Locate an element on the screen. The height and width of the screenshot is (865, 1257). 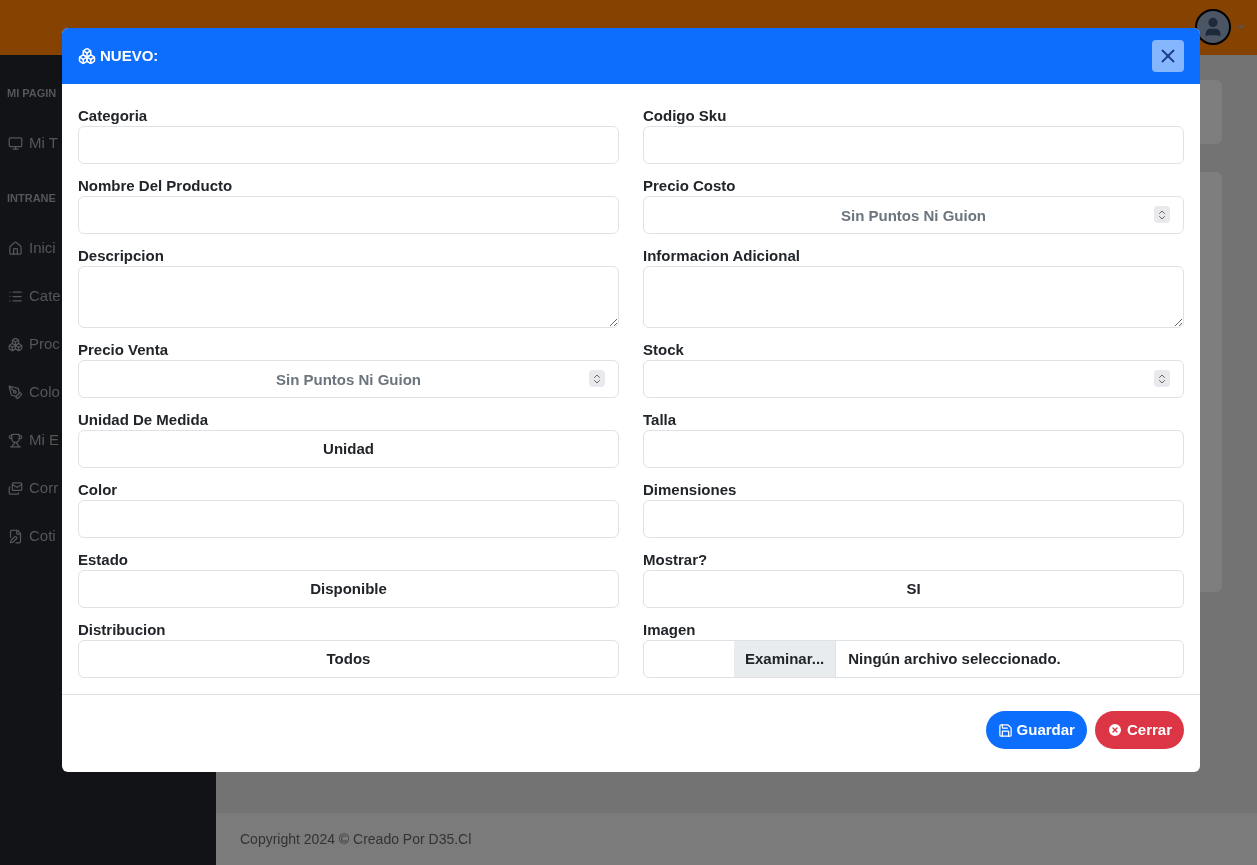
field-label: Imagen is located at coordinates (670, 630).